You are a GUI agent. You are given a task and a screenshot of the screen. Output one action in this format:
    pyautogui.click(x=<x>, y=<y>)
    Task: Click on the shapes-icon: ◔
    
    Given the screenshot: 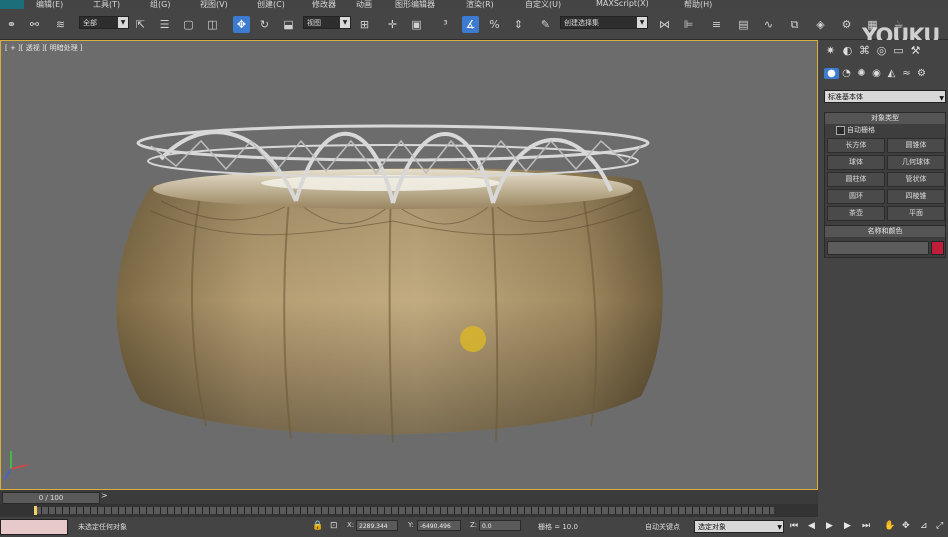 What is the action you would take?
    pyautogui.click(x=846, y=73)
    